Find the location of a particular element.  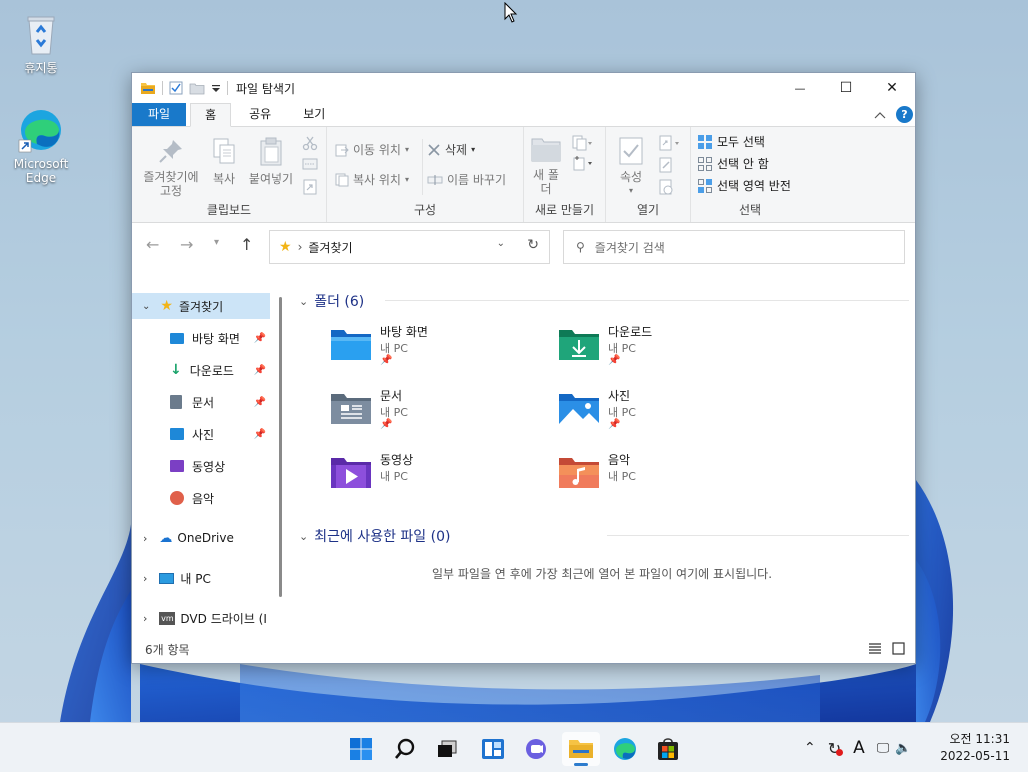

title-bar: 파일 탐색기 — ☐ ✕ is located at coordinates (523, 88).